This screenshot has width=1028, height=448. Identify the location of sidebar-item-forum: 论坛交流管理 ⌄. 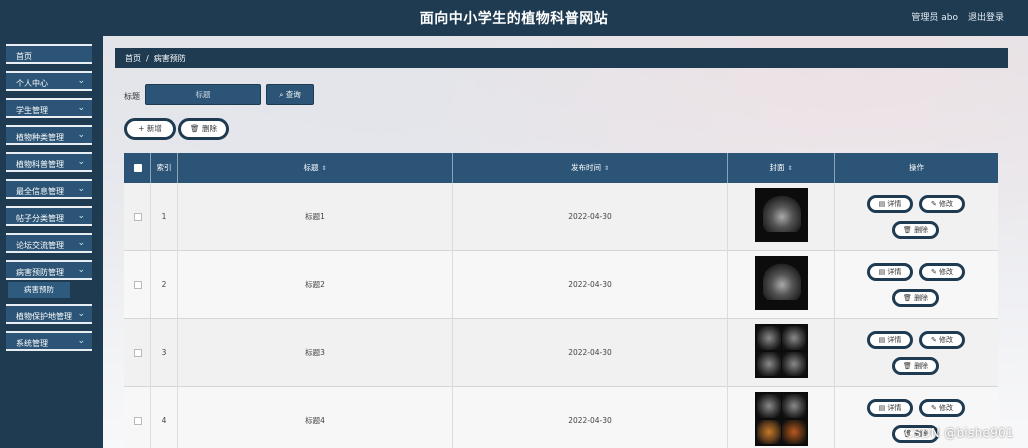
(49, 243).